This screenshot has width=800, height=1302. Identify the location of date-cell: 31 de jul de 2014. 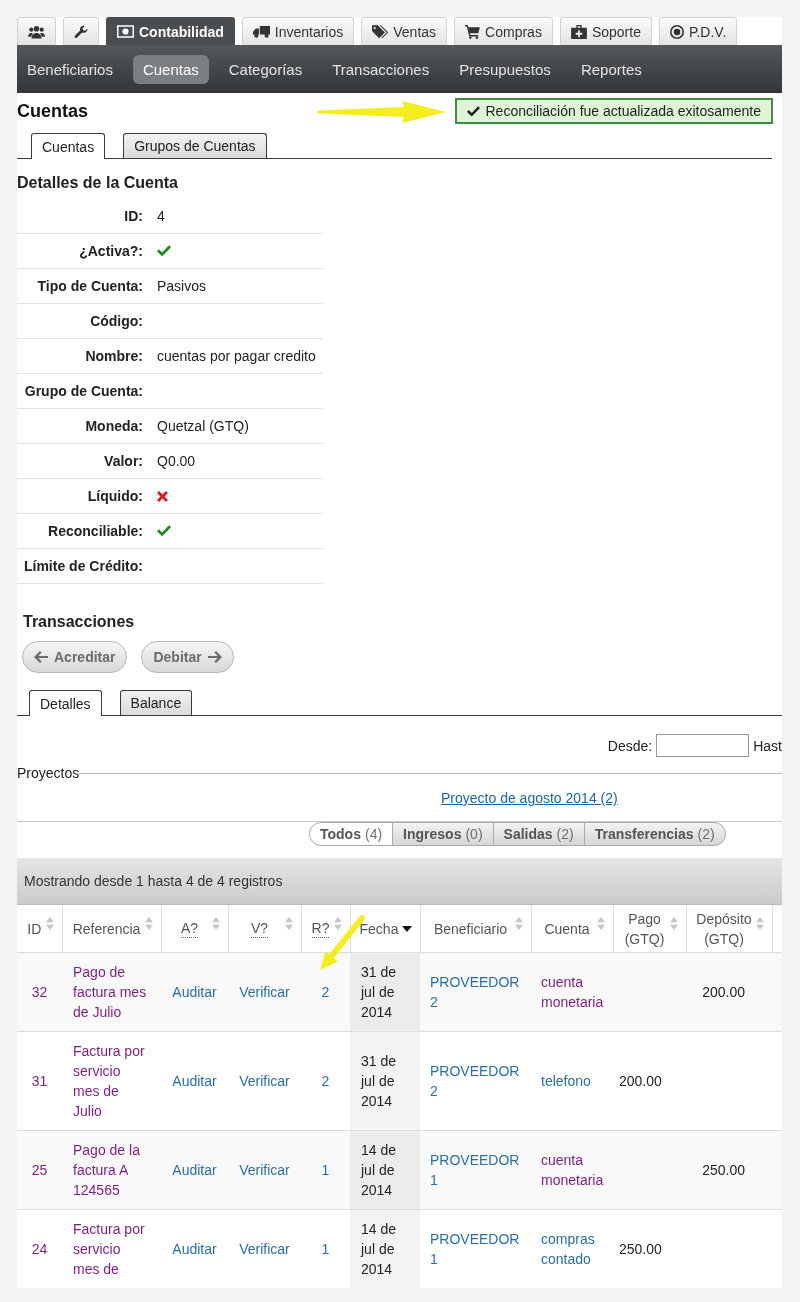
(385, 1081).